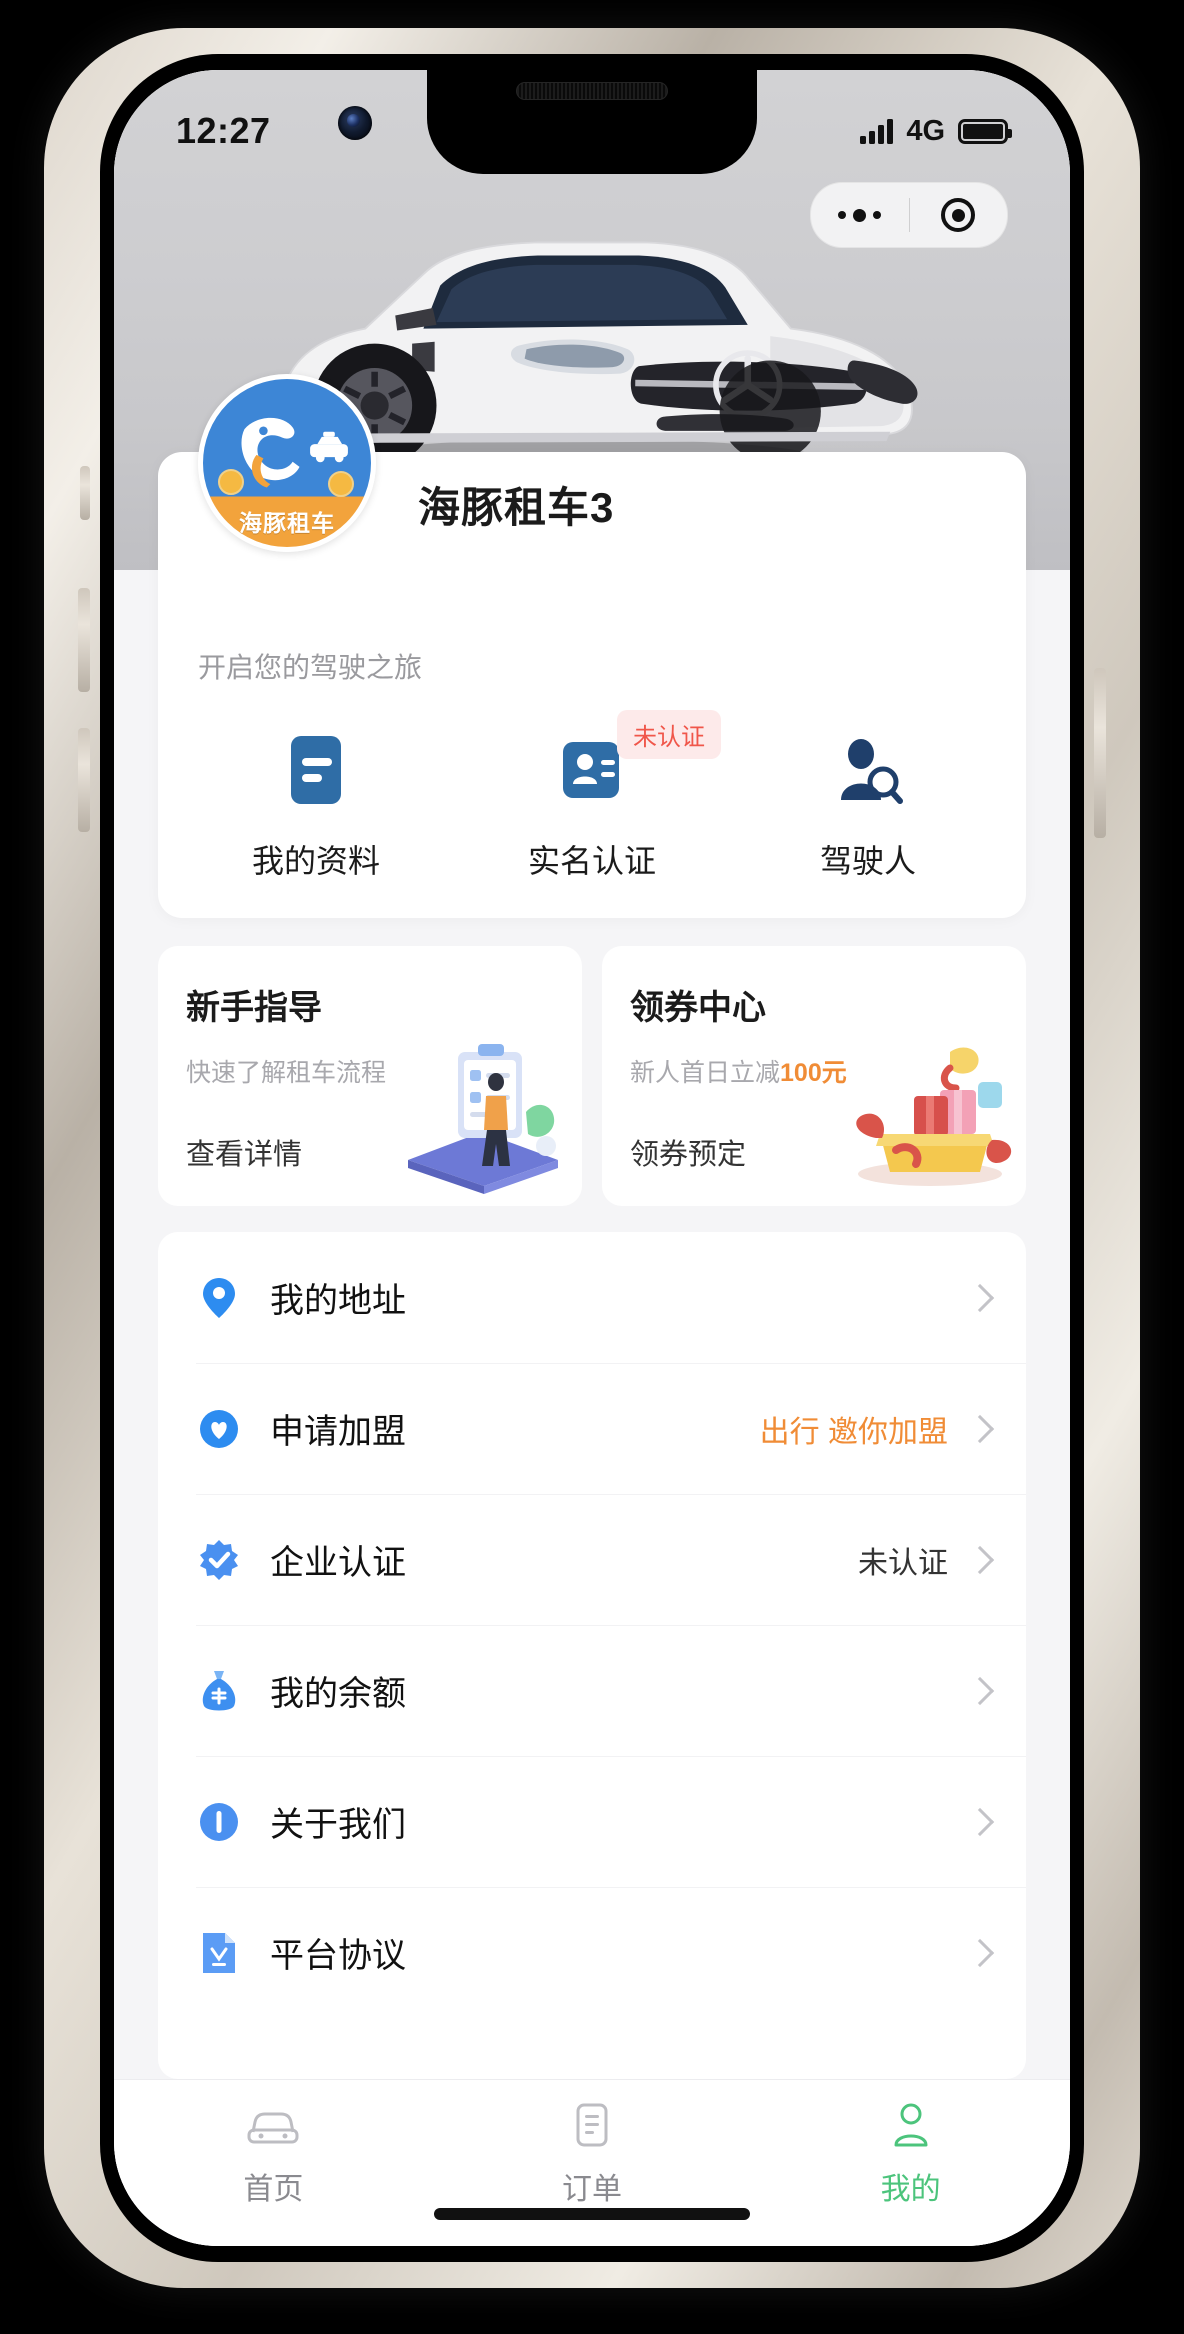 The height and width of the screenshot is (2334, 1184). What do you see at coordinates (254, 1008) in the screenshot?
I see `promo-title: 新手指导` at bounding box center [254, 1008].